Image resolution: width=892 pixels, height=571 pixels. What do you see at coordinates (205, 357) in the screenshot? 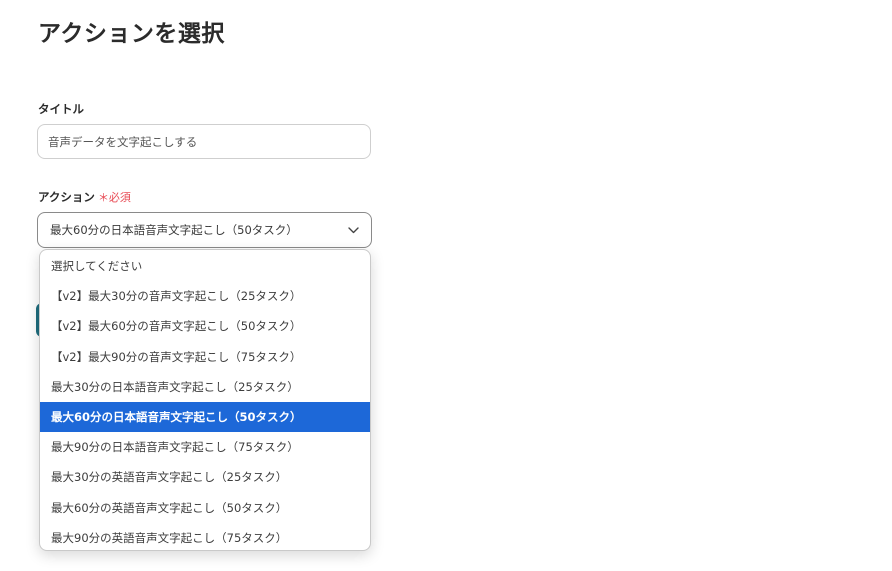
I see `dropdown-option: 【v2】最大90分の音声文字起こし（75タスク）` at bounding box center [205, 357].